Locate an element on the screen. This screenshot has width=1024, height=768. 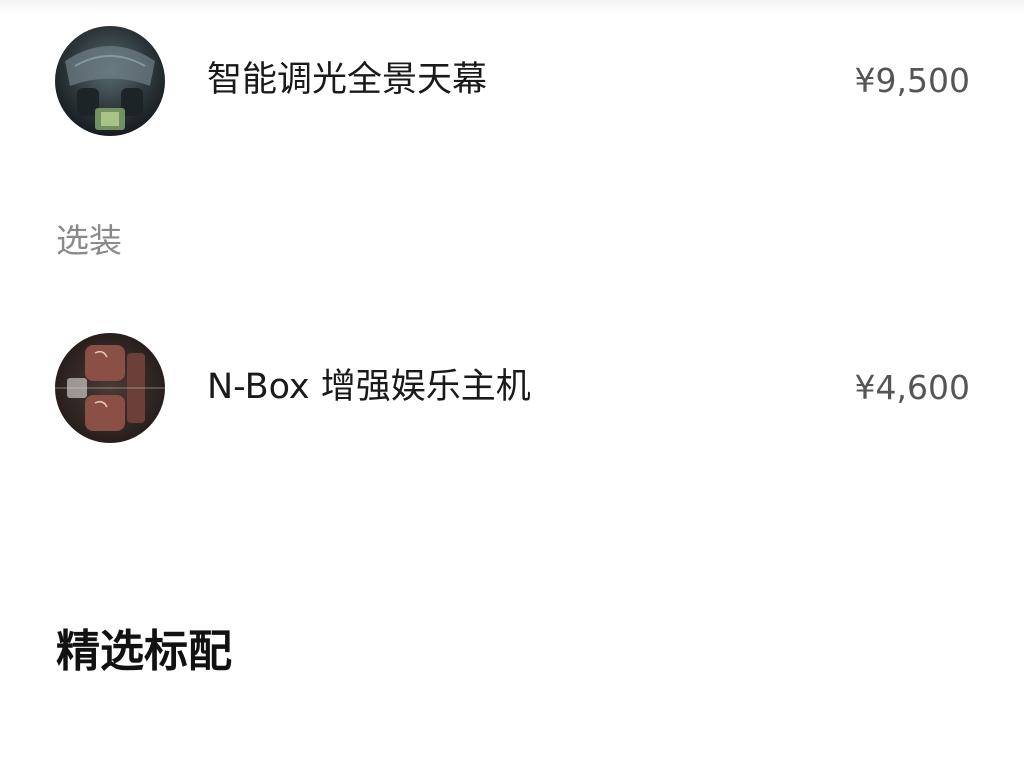
top-edge-shadow is located at coordinates (512, 7).